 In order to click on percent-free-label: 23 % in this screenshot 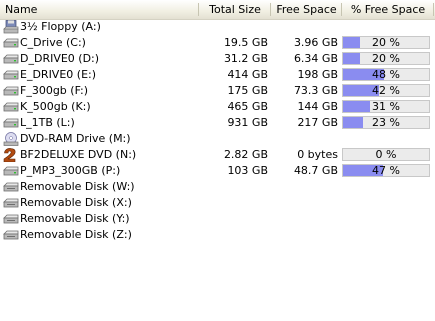, I will do `click(386, 122)`.